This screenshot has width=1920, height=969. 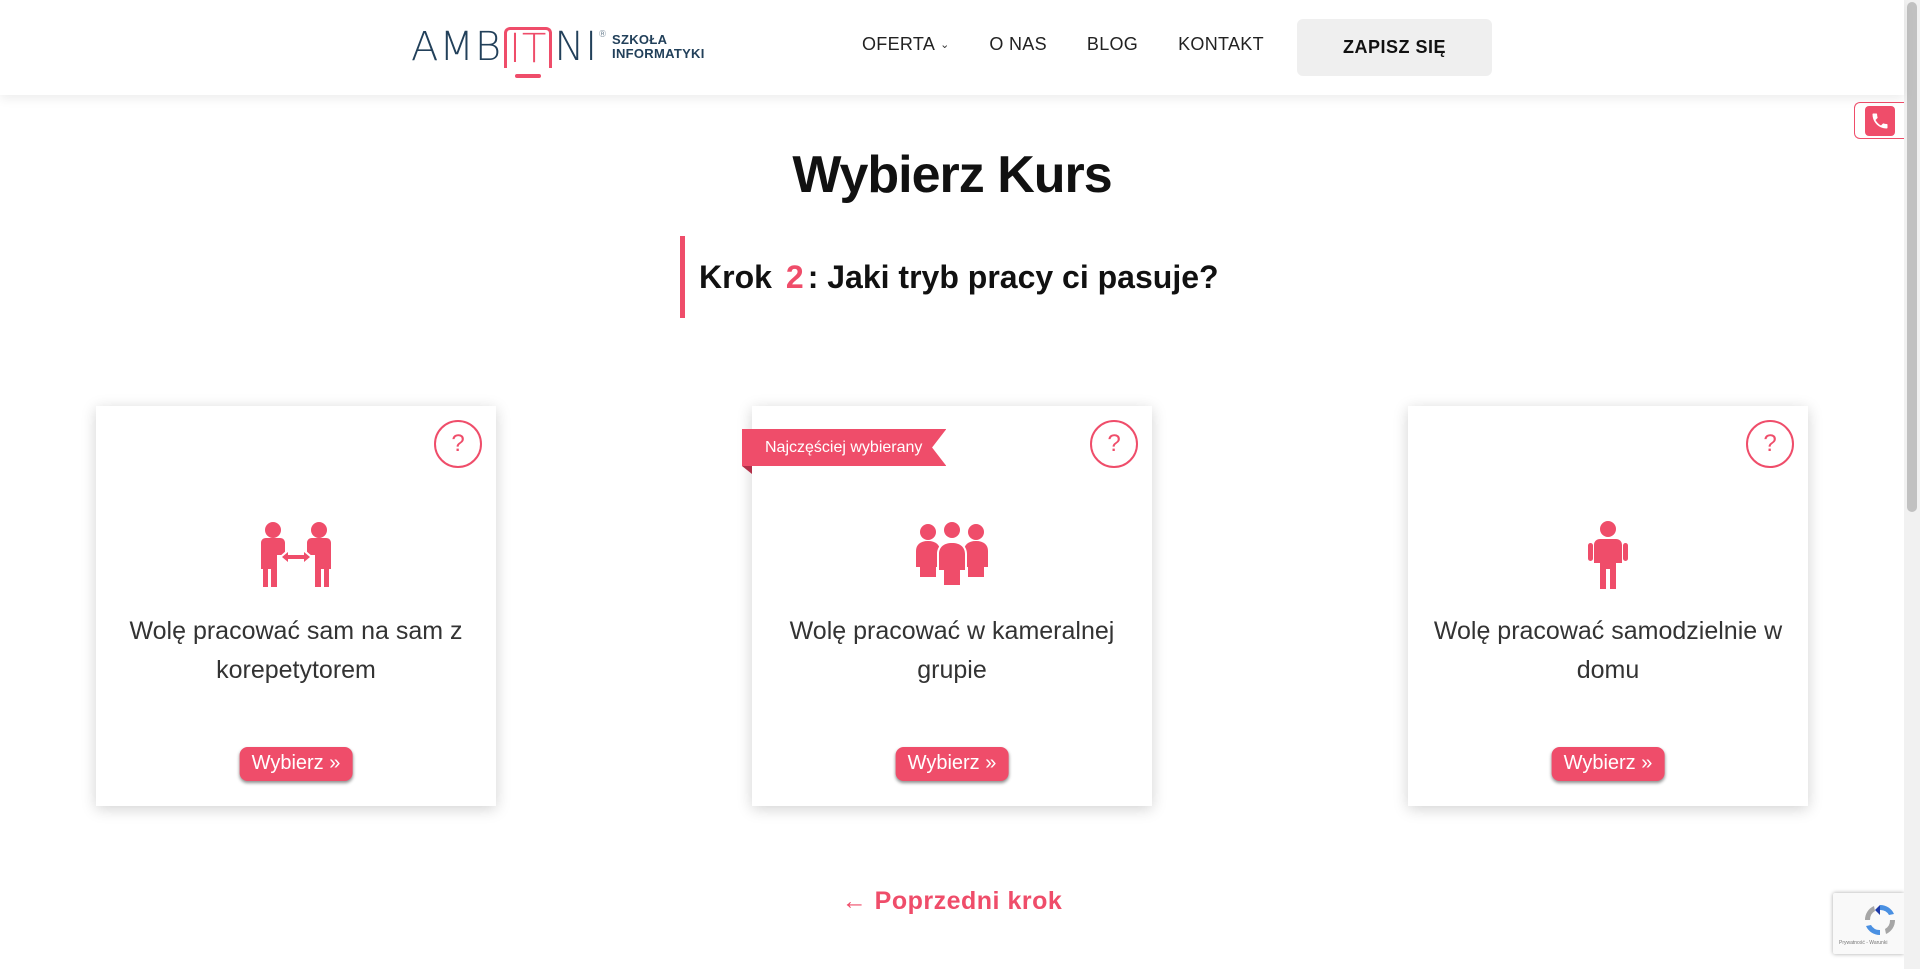 What do you see at coordinates (952, 650) in the screenshot?
I see `option-text: Wolę pracować w kameralnej grupie` at bounding box center [952, 650].